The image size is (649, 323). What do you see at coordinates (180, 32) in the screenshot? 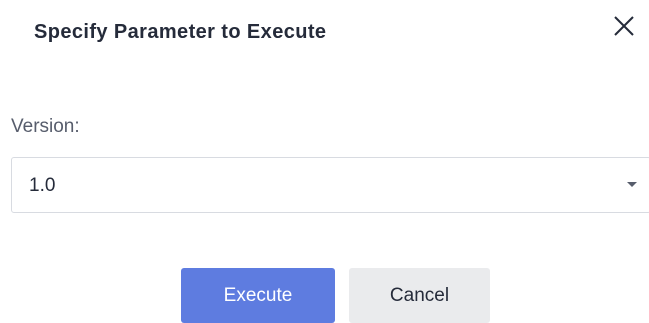
I see `dialog-title: Specify Parameter to Execute` at bounding box center [180, 32].